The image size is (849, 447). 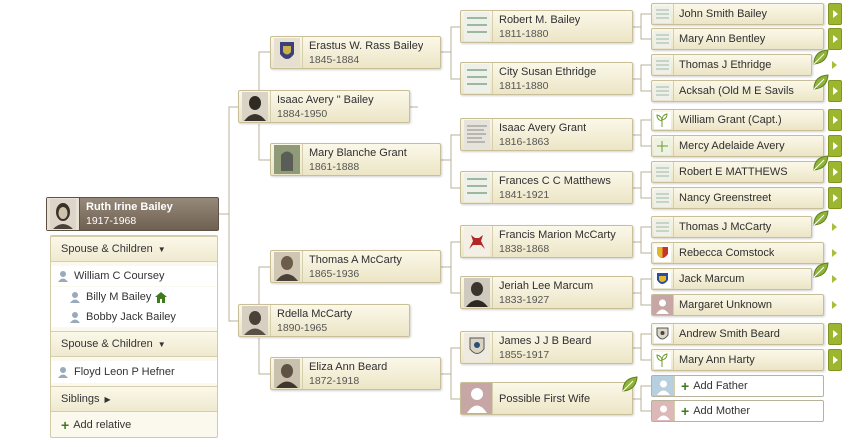 I want to click on person-dates: 1816-1863, so click(x=524, y=141).